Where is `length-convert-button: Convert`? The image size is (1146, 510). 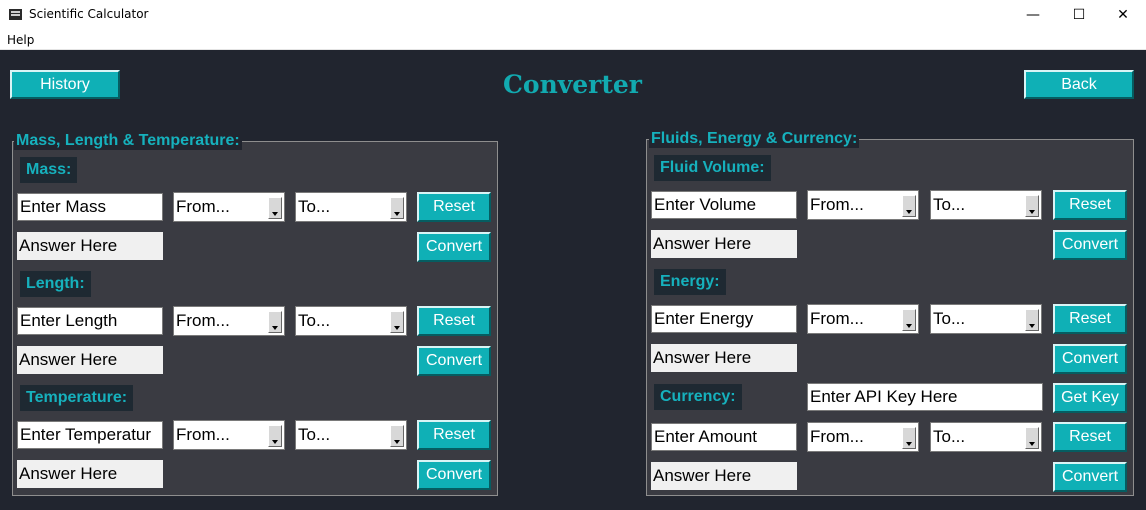 length-convert-button: Convert is located at coordinates (454, 361).